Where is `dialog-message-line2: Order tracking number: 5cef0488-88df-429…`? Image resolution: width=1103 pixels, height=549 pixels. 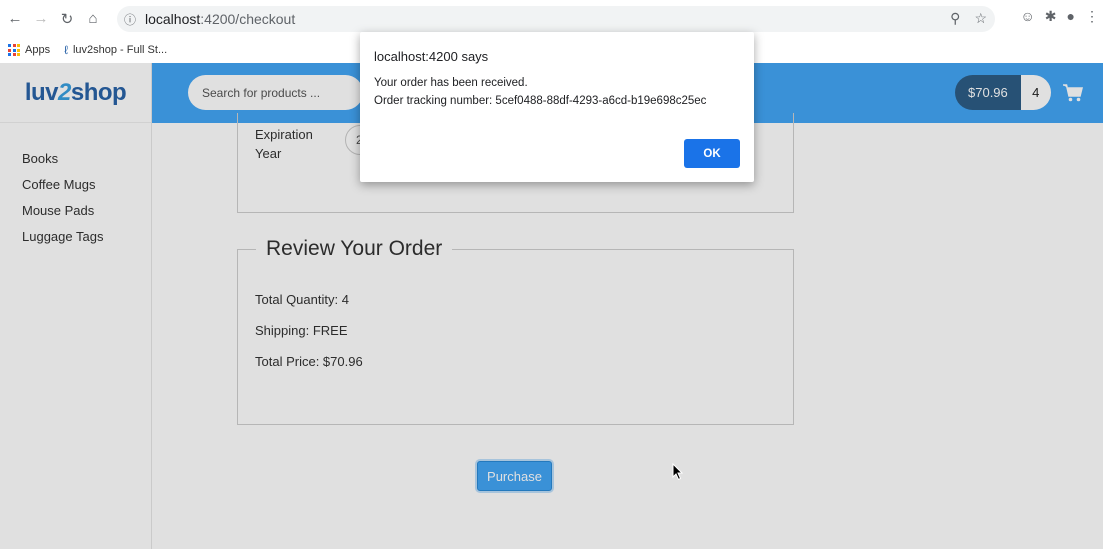
dialog-message-line2: Order tracking number: 5cef0488-88df-429… is located at coordinates (540, 101).